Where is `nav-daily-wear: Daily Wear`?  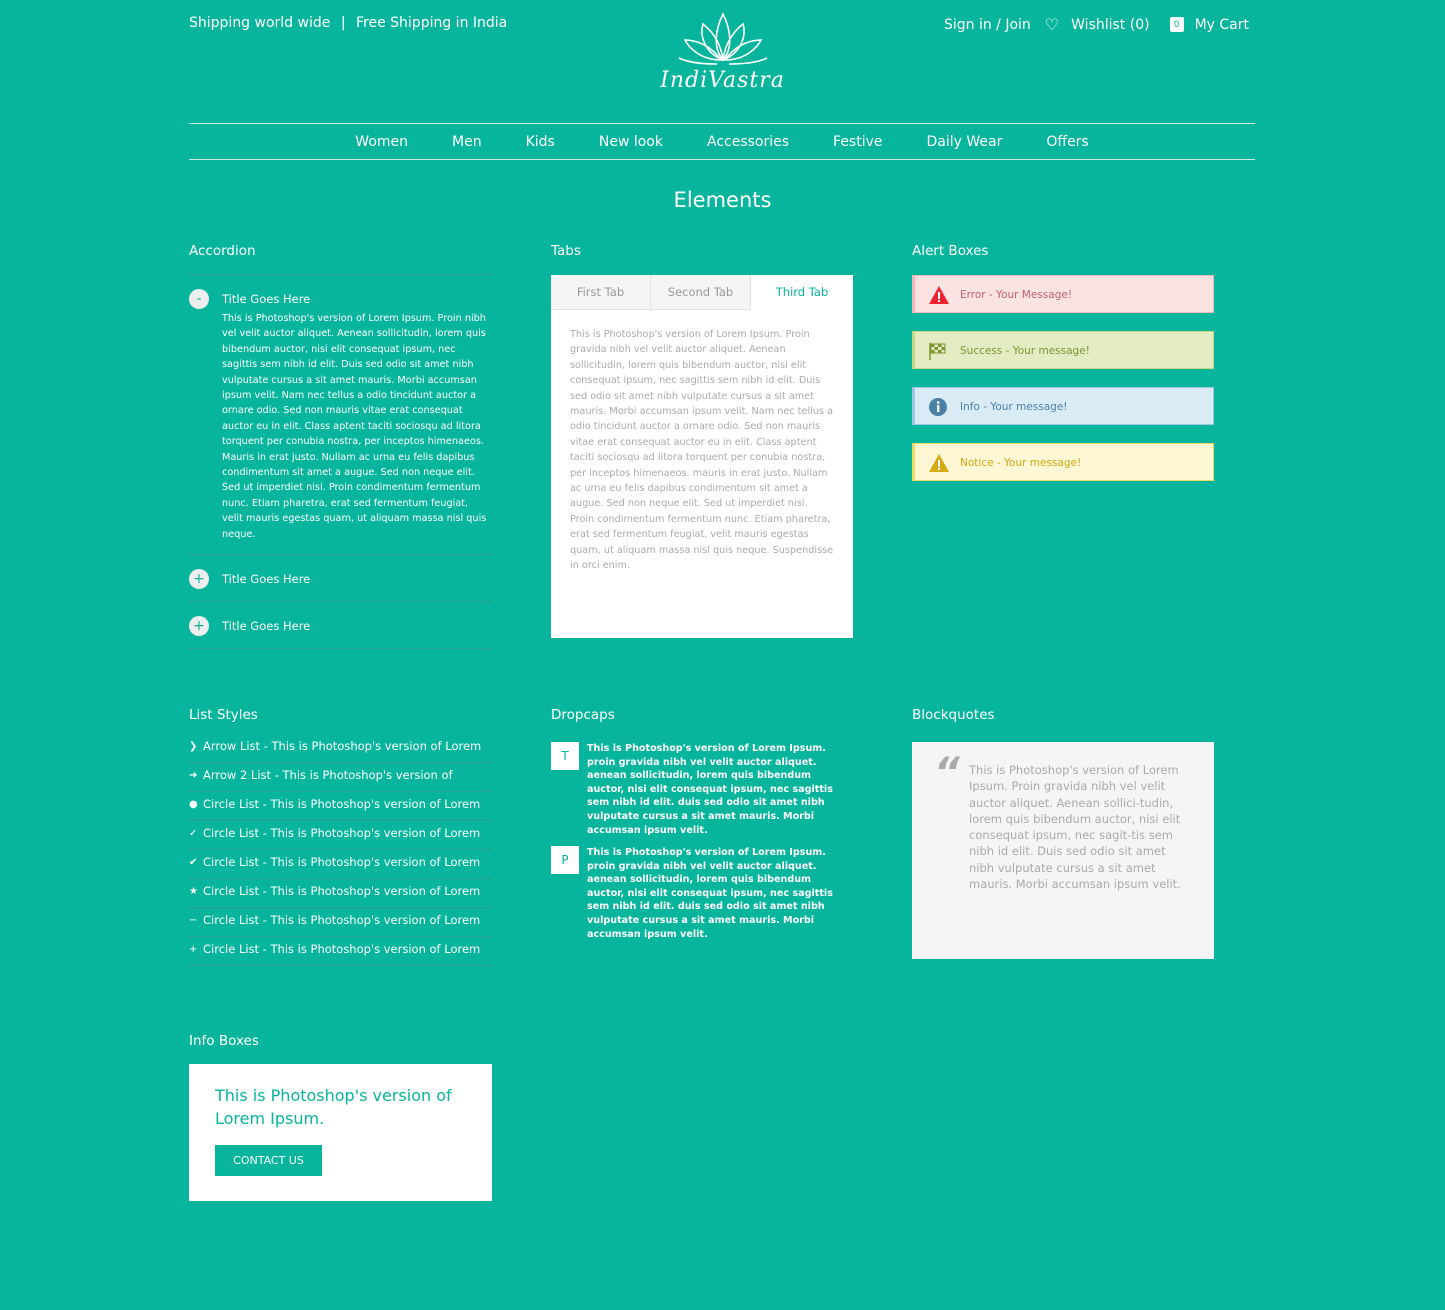
nav-daily-wear: Daily Wear is located at coordinates (965, 142).